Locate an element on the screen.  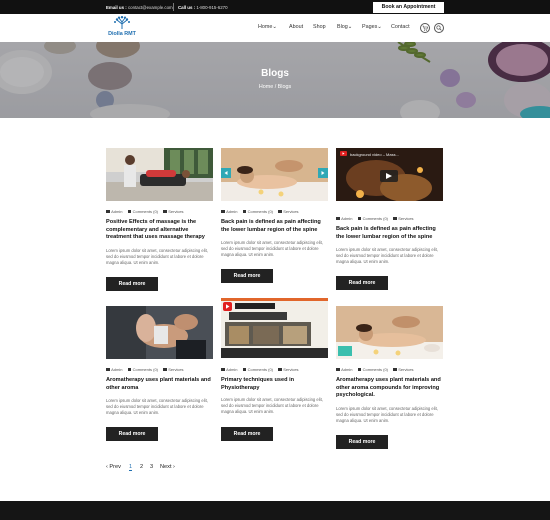
contact-email: Email us : contact@example.com is located at coordinates (139, 7).